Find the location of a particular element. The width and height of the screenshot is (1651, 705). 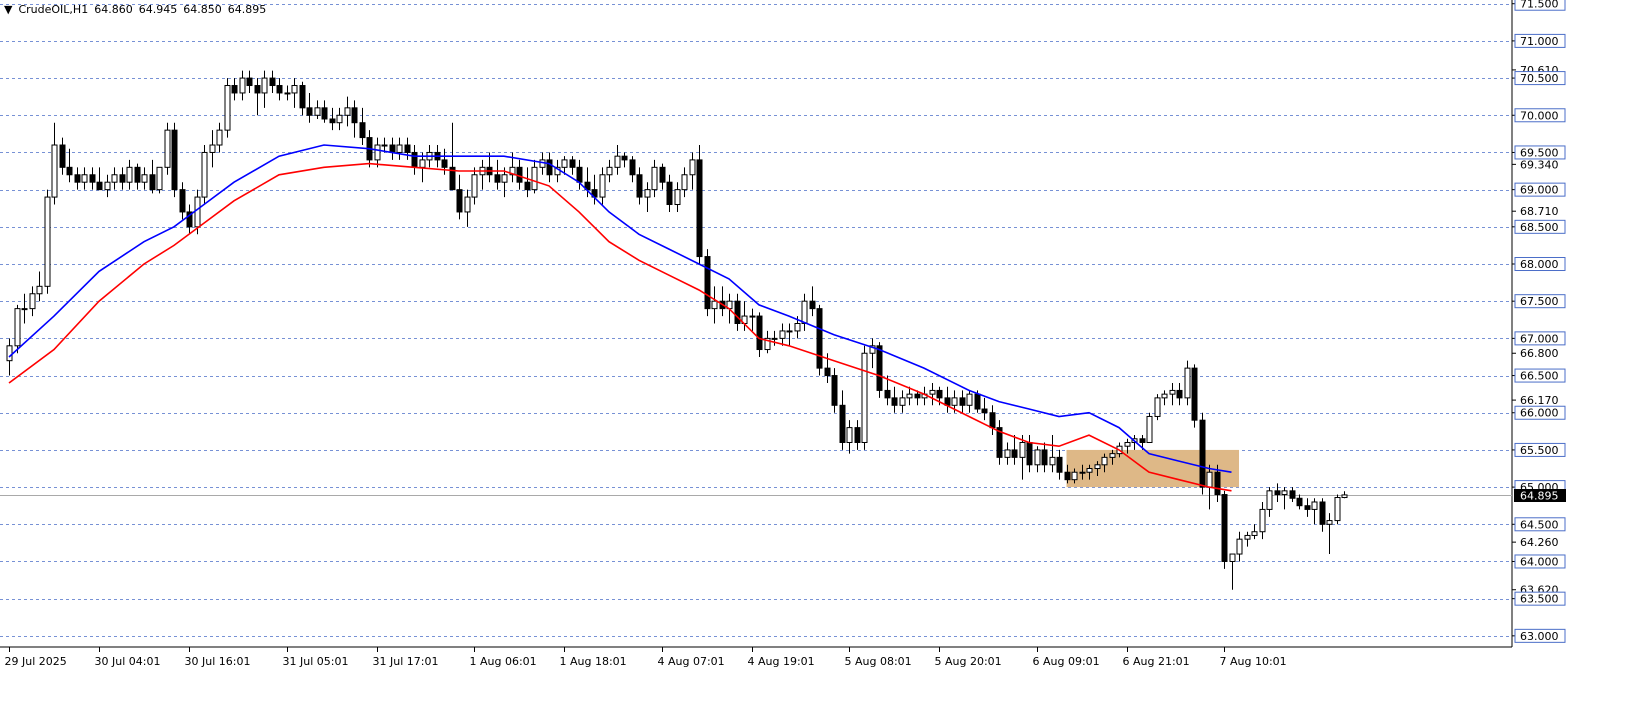

y-tick-label: 68.000 is located at coordinates (1539, 264).